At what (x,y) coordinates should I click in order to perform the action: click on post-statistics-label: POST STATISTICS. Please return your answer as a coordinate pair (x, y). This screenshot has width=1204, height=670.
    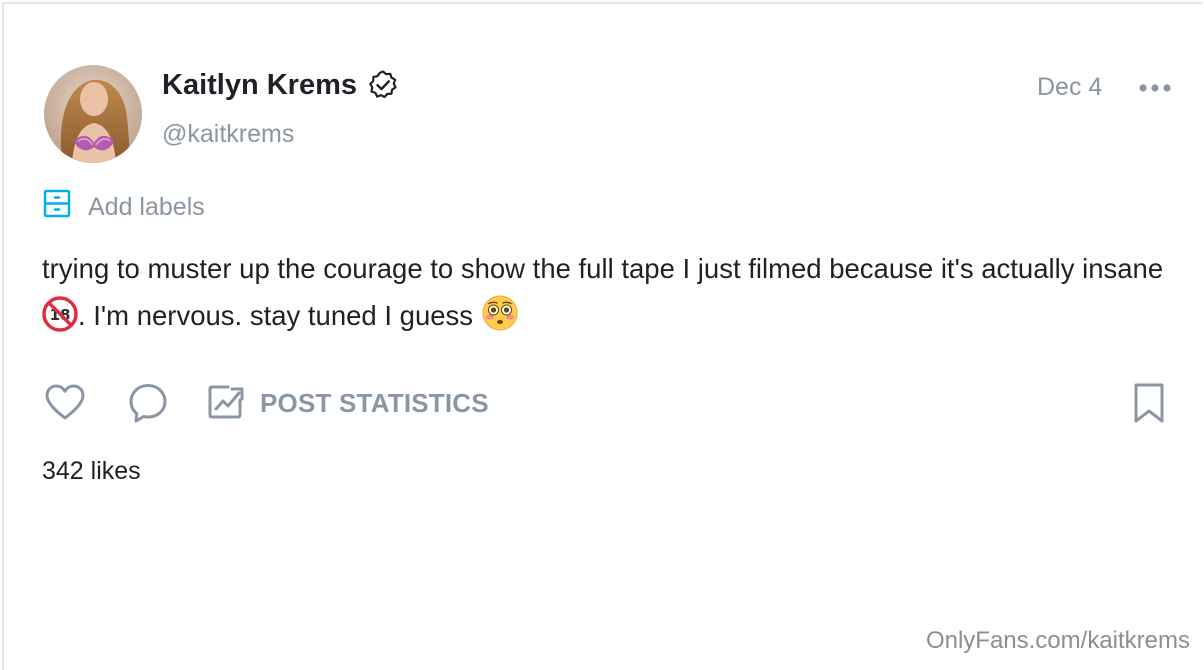
    Looking at the image, I should click on (374, 402).